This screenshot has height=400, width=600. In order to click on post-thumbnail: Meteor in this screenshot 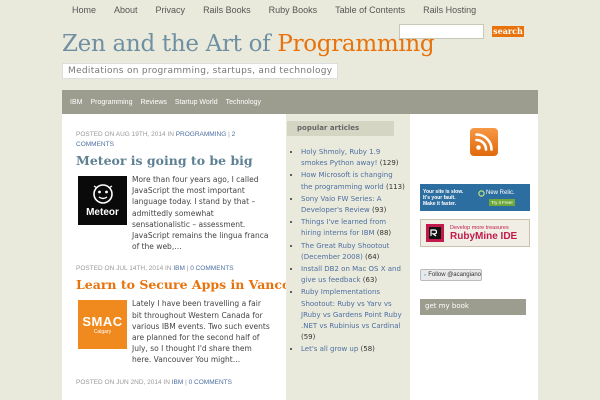, I will do `click(102, 200)`.